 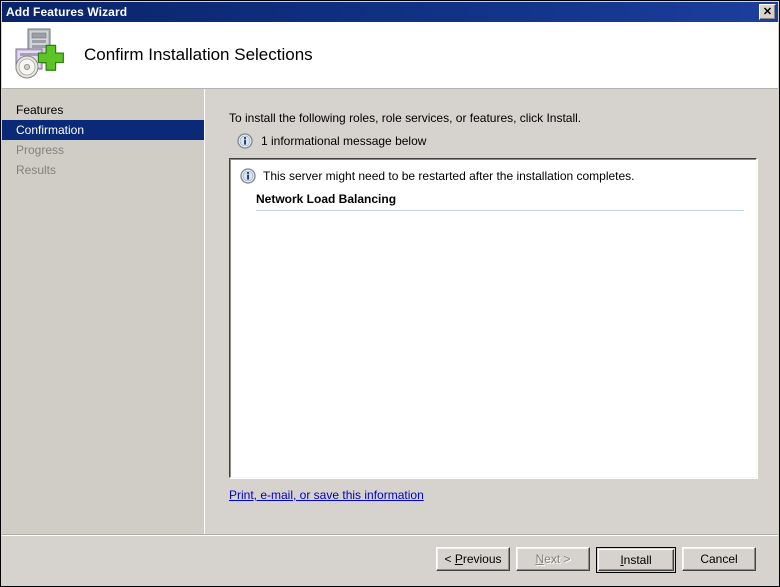 I want to click on install-button: Install, so click(x=636, y=560).